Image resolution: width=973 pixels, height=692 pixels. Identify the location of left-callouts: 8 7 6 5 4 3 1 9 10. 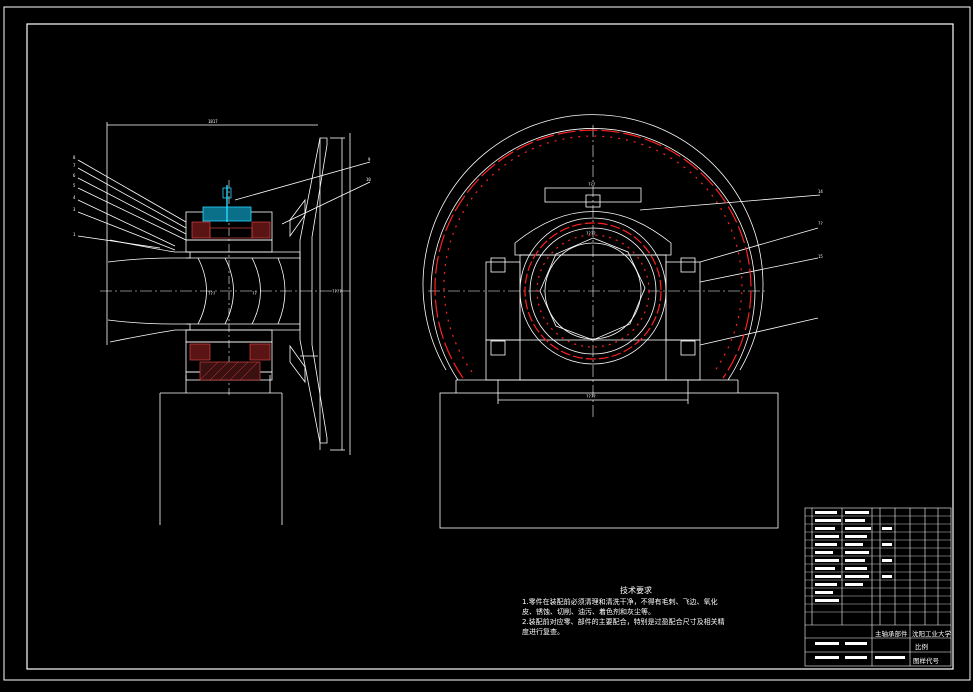
(222, 196).